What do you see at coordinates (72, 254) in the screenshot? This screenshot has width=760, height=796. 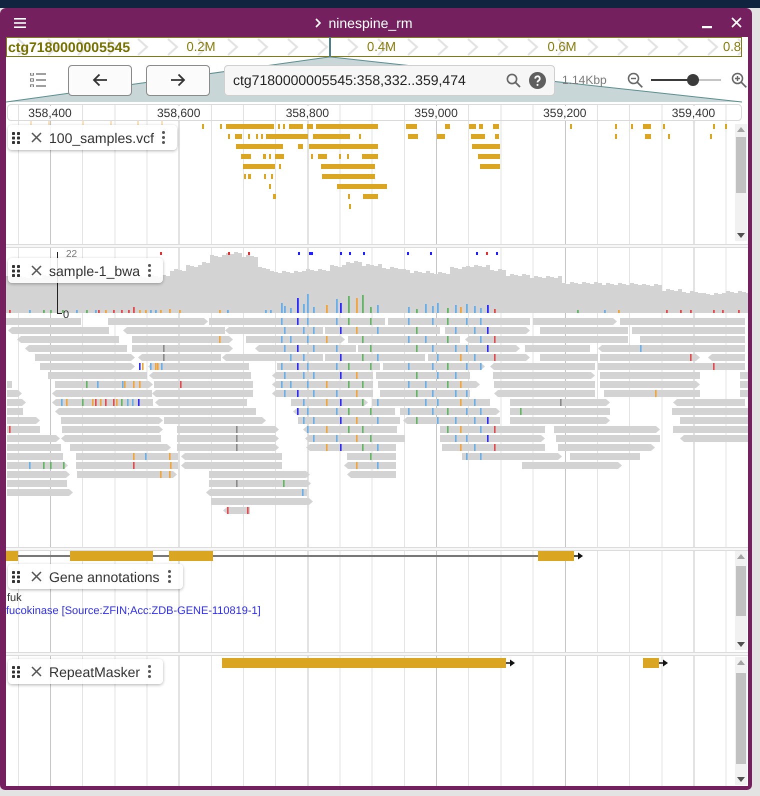 I see `coverage-max-label: 22` at bounding box center [72, 254].